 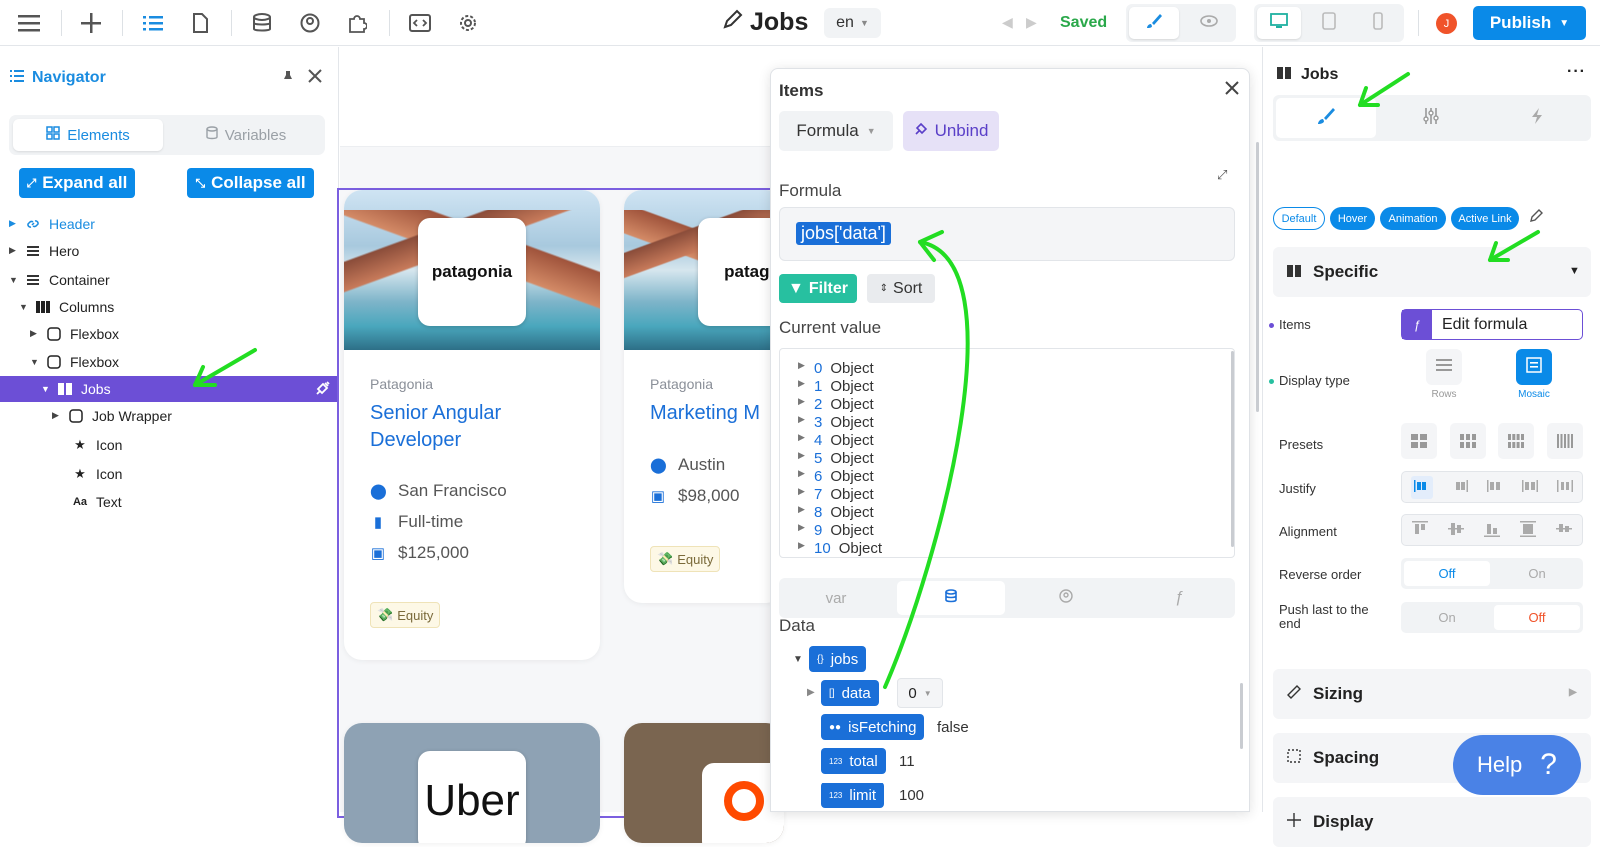 What do you see at coordinates (1564, 530) in the screenshot?
I see `align-baseline-icon` at bounding box center [1564, 530].